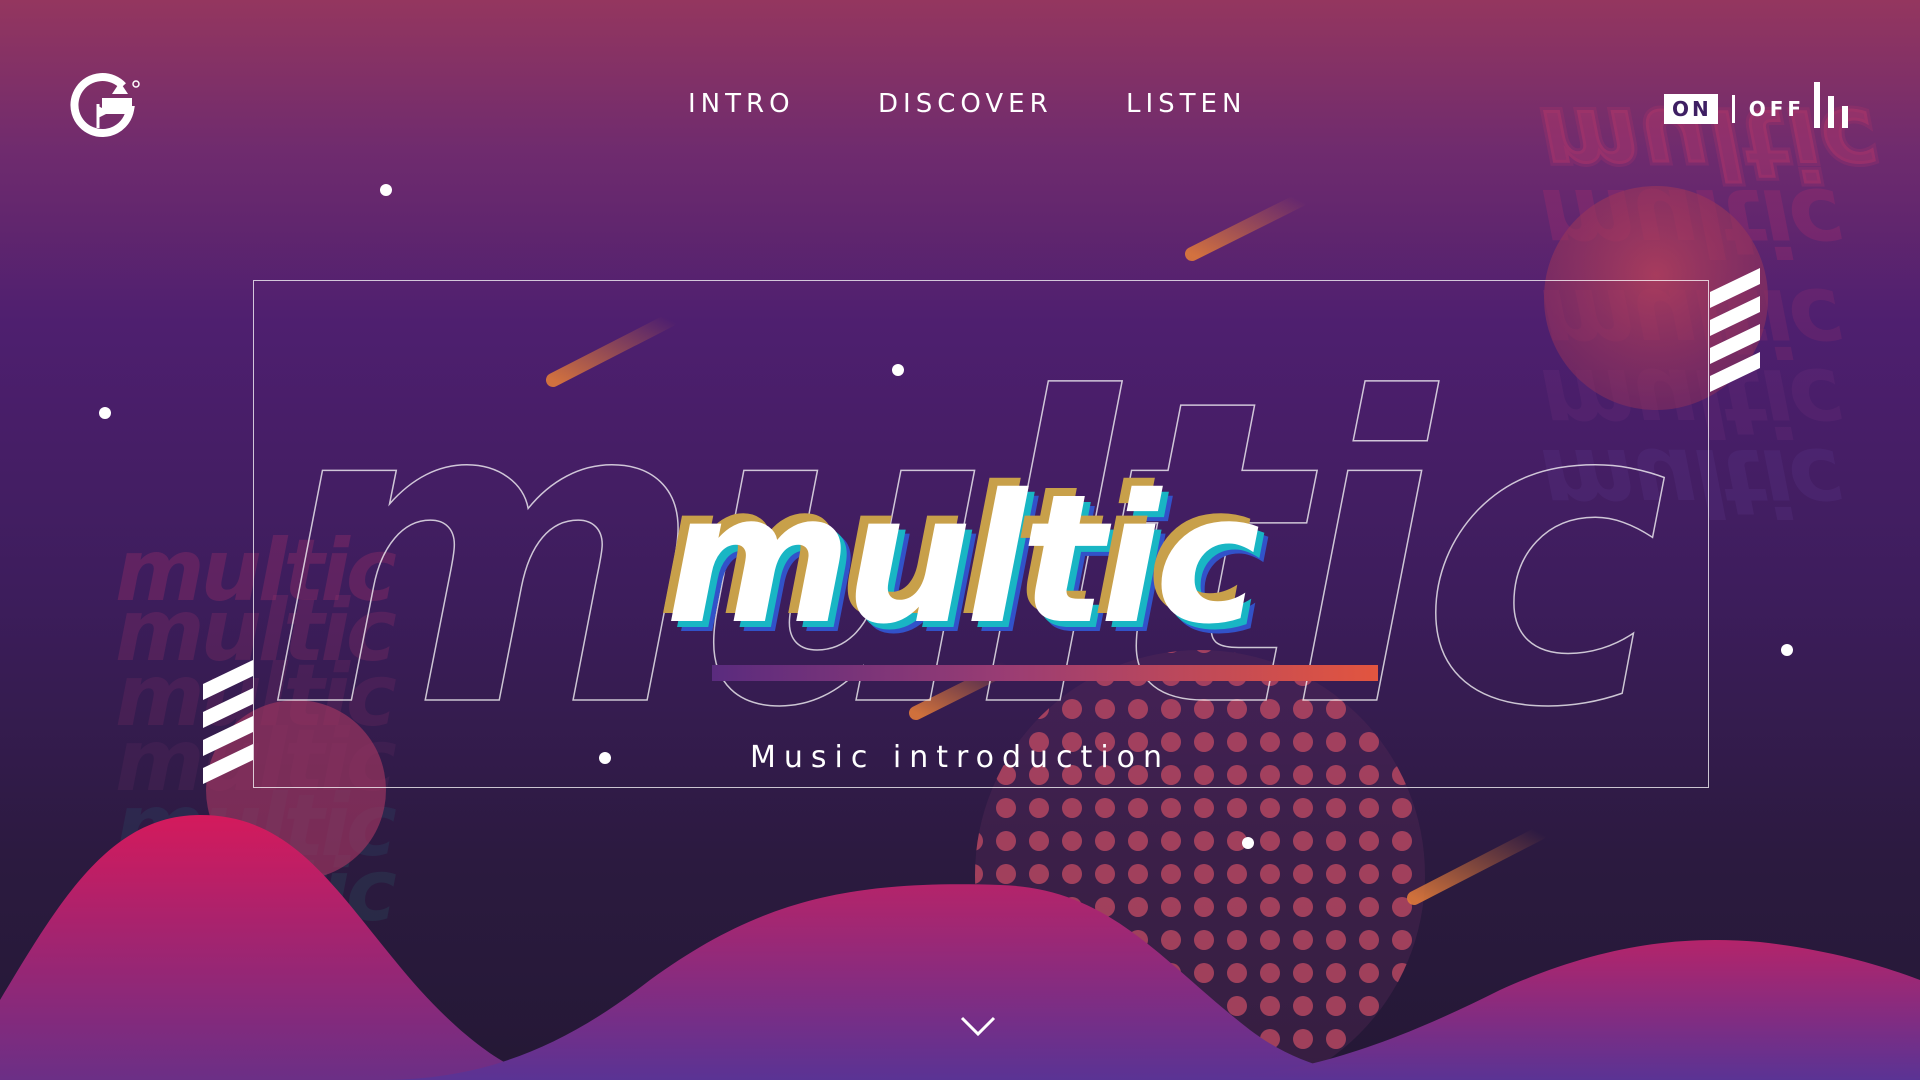 Image resolution: width=1920 pixels, height=1080 pixels. Describe the element at coordinates (1691, 109) in the screenshot. I see `sound-on-button: ON` at that location.